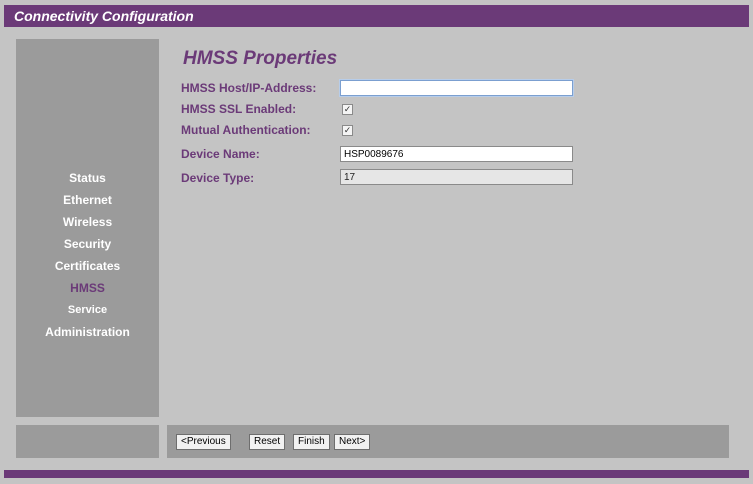 The height and width of the screenshot is (484, 753). Describe the element at coordinates (87, 244) in the screenshot. I see `sidebar-item-security: Security` at that location.